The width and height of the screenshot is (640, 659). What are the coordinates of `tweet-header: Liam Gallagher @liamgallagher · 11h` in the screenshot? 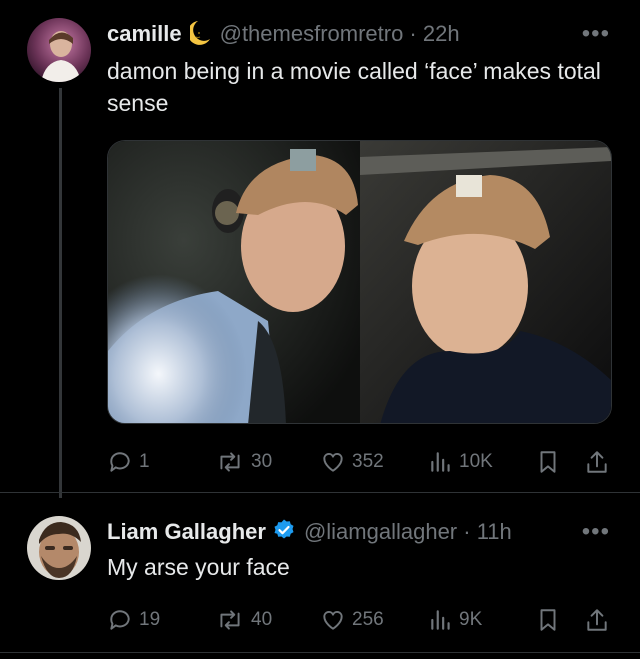 It's located at (309, 532).